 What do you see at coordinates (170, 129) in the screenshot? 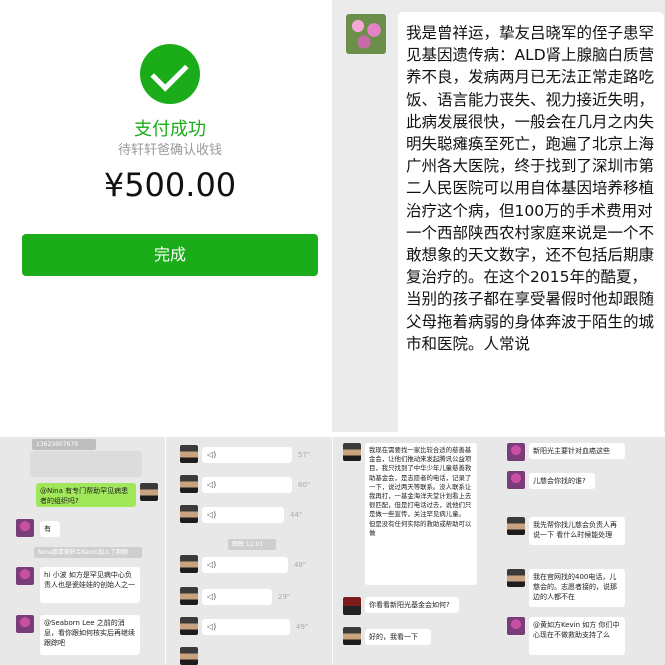
I see `payment-title: 支付成功` at bounding box center [170, 129].